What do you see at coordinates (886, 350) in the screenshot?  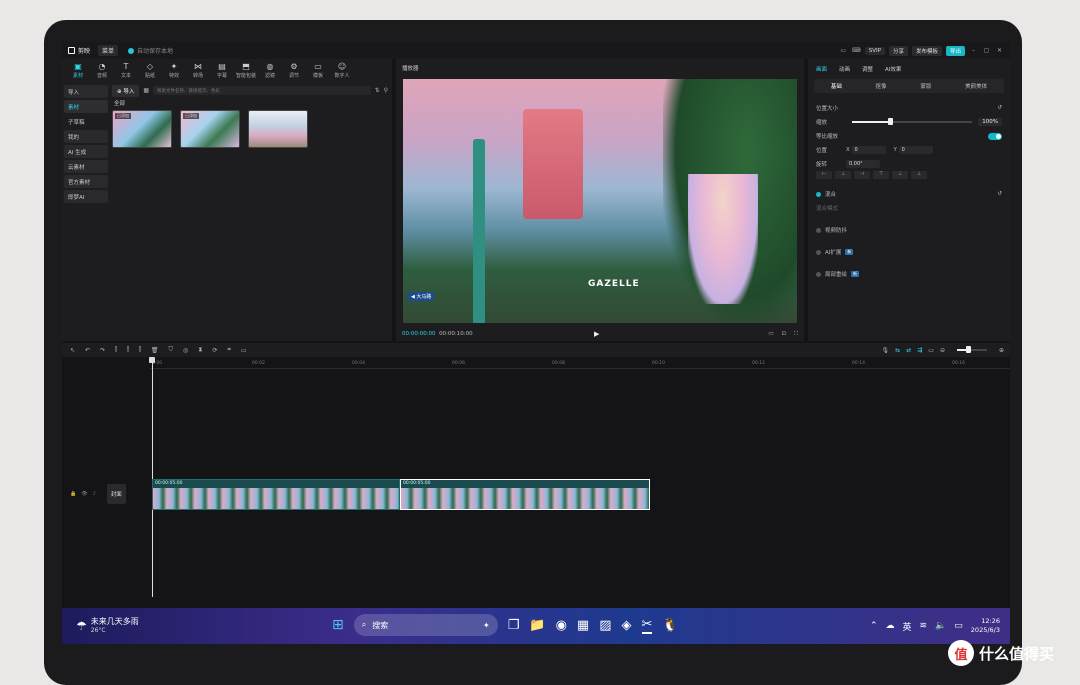 I see `microphone-icon: 🎙` at bounding box center [886, 350].